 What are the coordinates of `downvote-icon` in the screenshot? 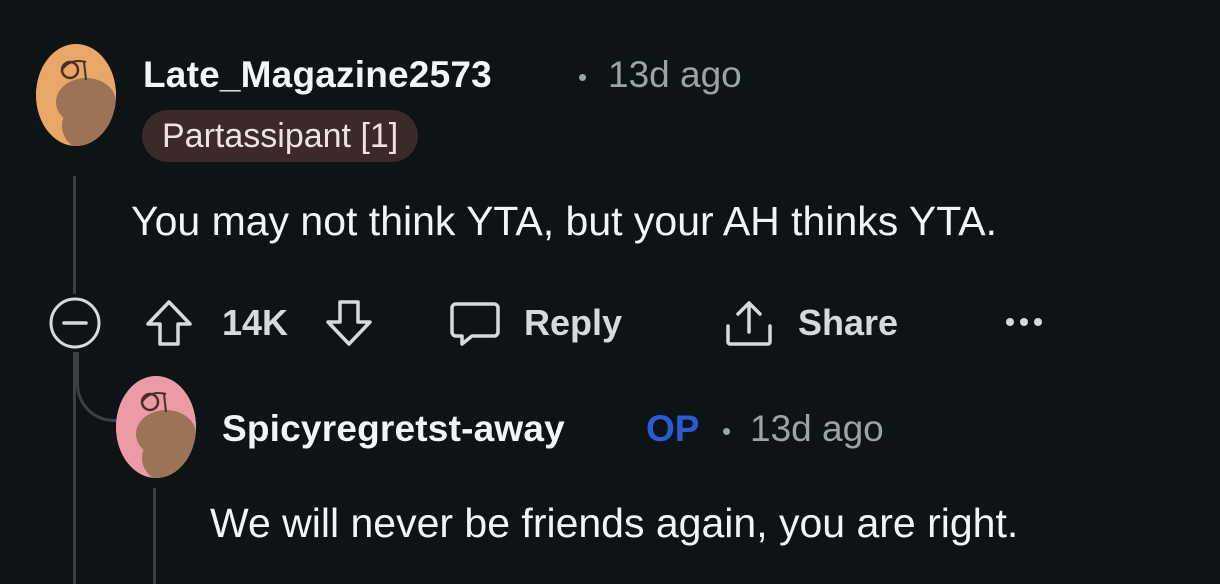 It's located at (349, 323).